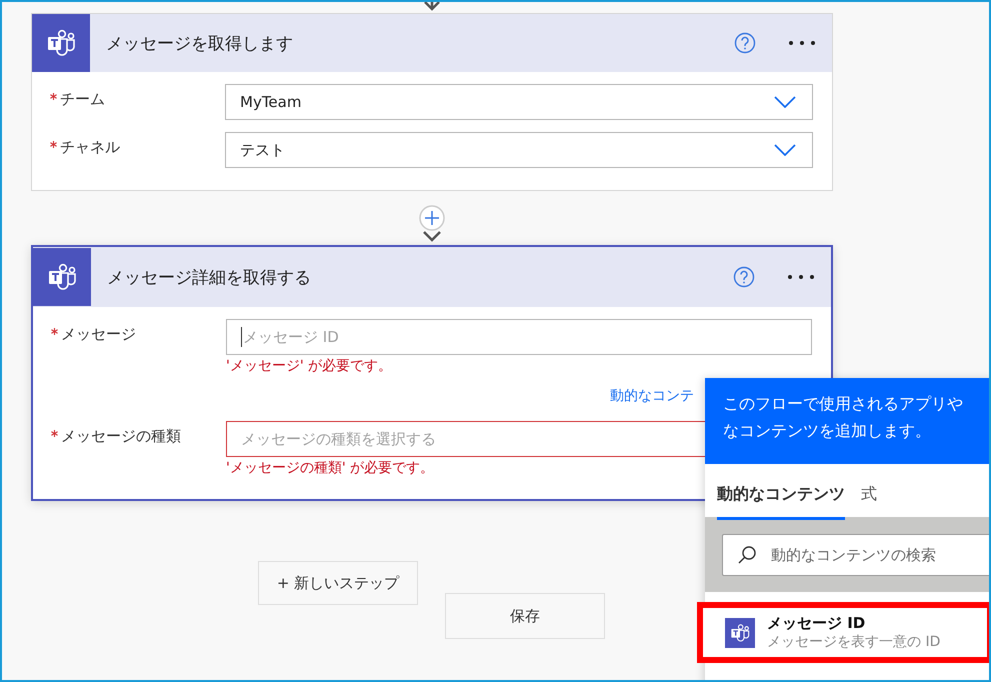 The width and height of the screenshot is (991, 682). I want to click on dynamic-content-link: 動的なコンテ, so click(652, 396).